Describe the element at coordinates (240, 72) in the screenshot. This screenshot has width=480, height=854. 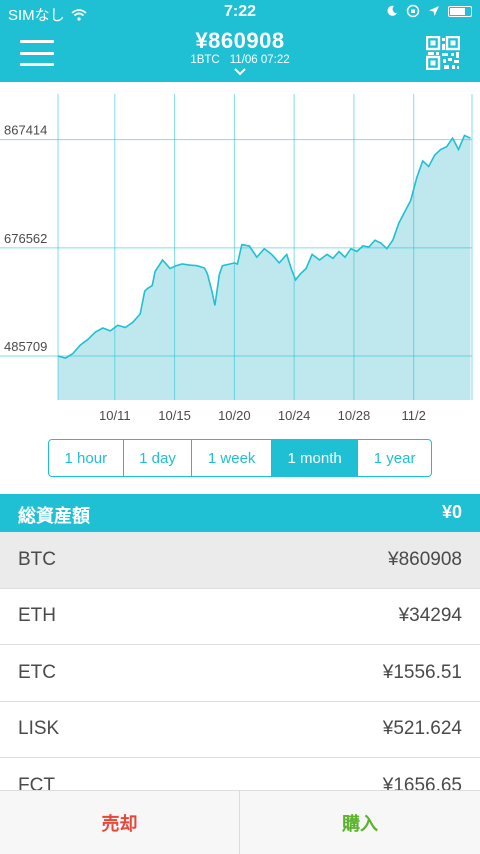
I see `chevron-down-icon` at that location.